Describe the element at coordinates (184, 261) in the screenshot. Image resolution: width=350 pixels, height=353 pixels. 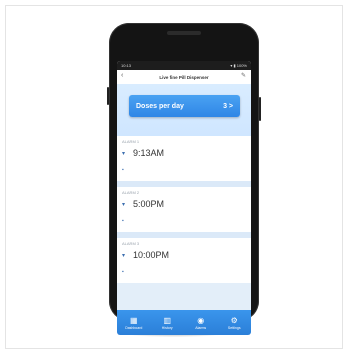
I see `alarm-row-3: ALARM 3 ▾ 10:00PM ▪` at that location.